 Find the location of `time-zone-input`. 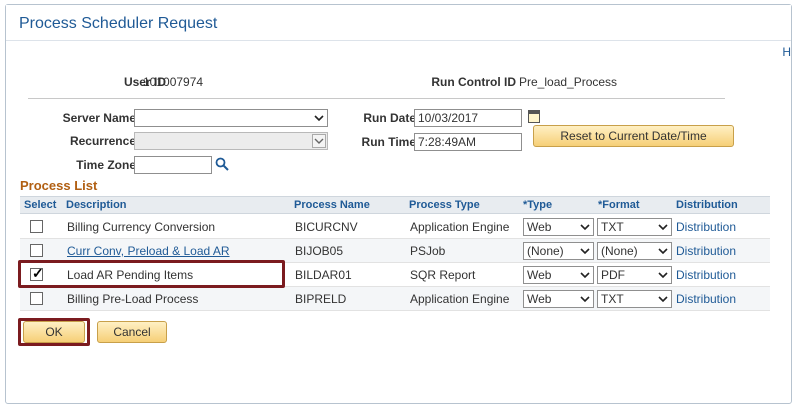

time-zone-input is located at coordinates (173, 165).